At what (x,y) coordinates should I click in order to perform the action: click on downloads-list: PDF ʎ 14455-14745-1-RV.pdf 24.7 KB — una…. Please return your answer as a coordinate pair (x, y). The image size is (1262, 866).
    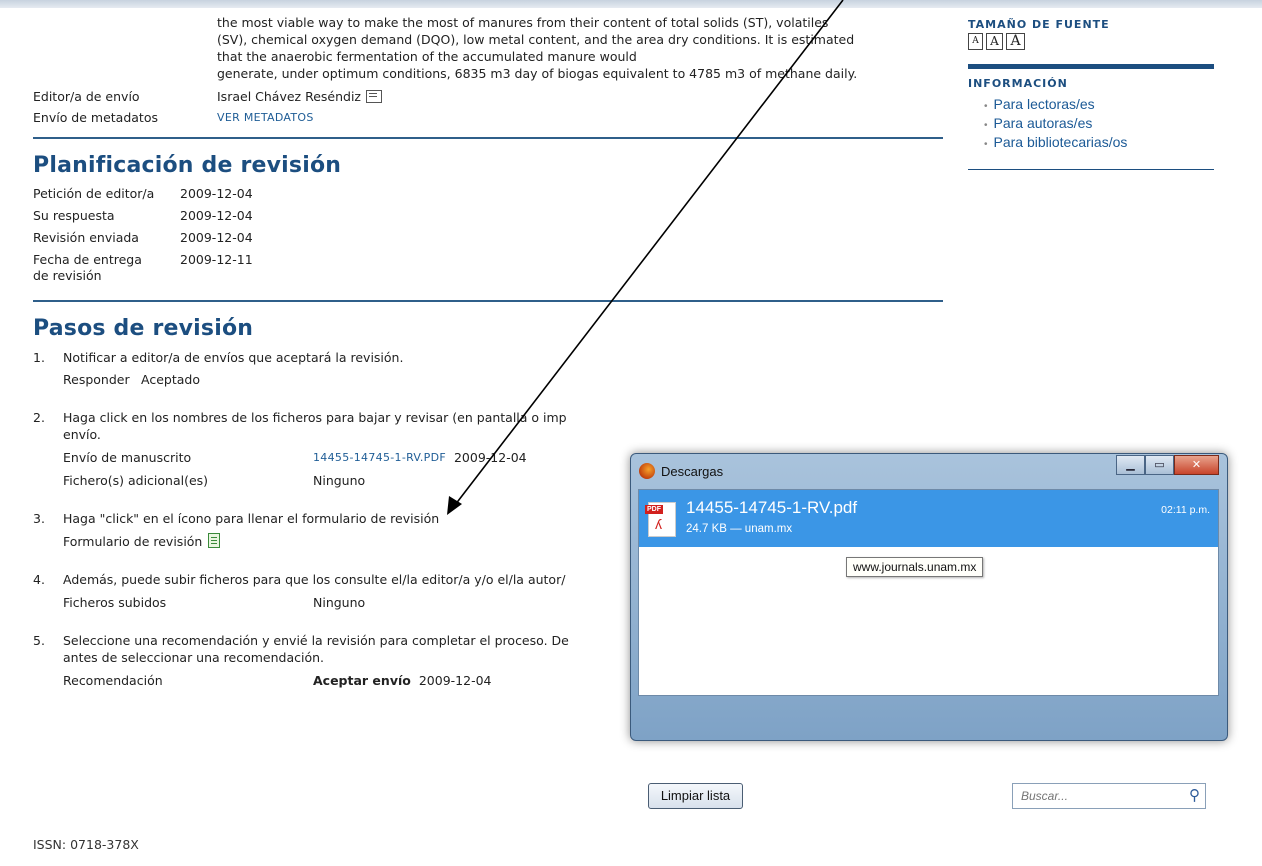
    Looking at the image, I should click on (928, 592).